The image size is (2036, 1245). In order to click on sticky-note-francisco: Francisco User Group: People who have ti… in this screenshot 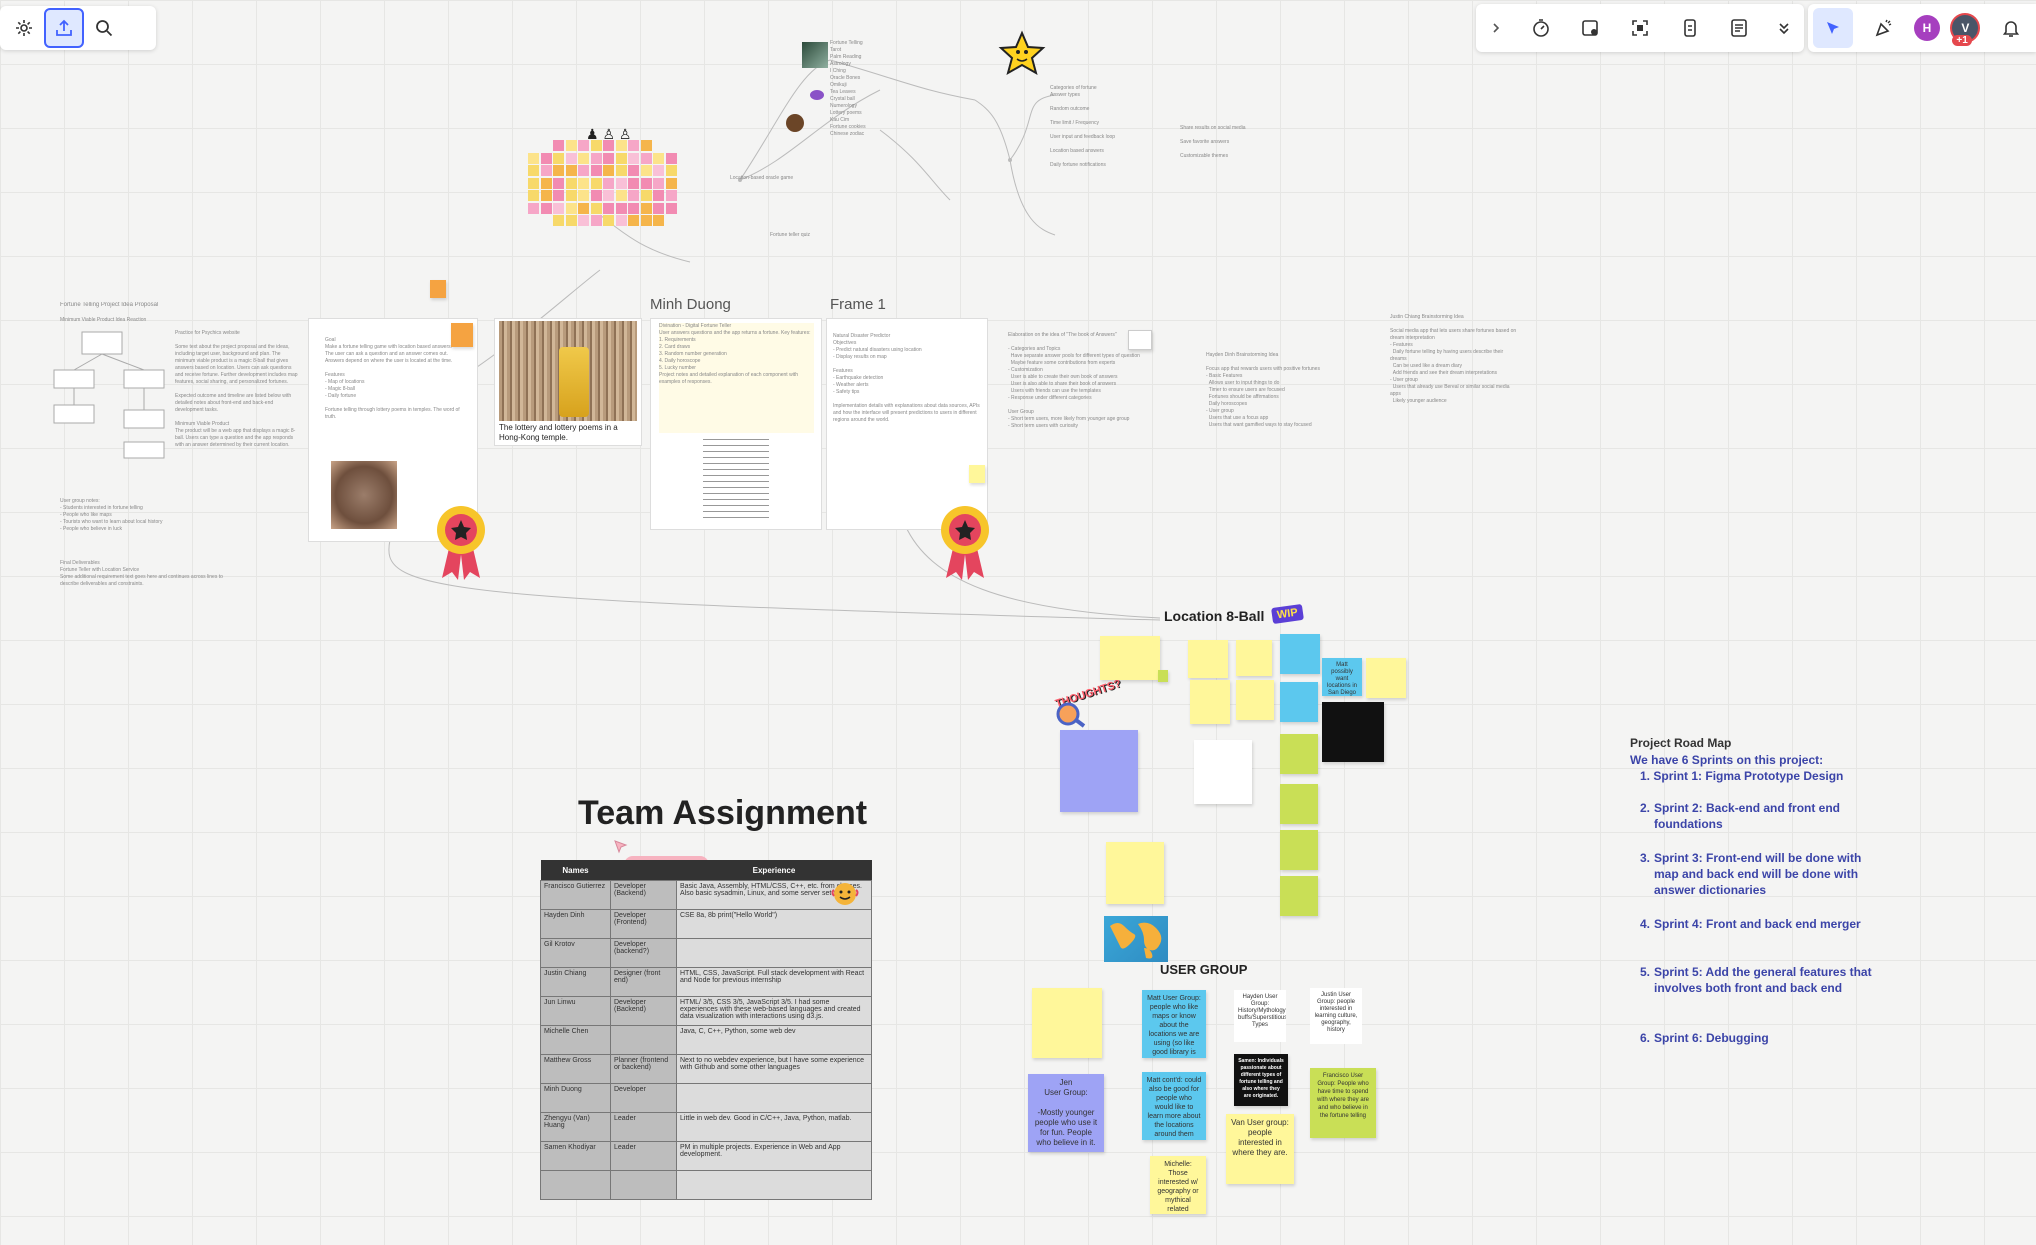, I will do `click(1343, 1103)`.